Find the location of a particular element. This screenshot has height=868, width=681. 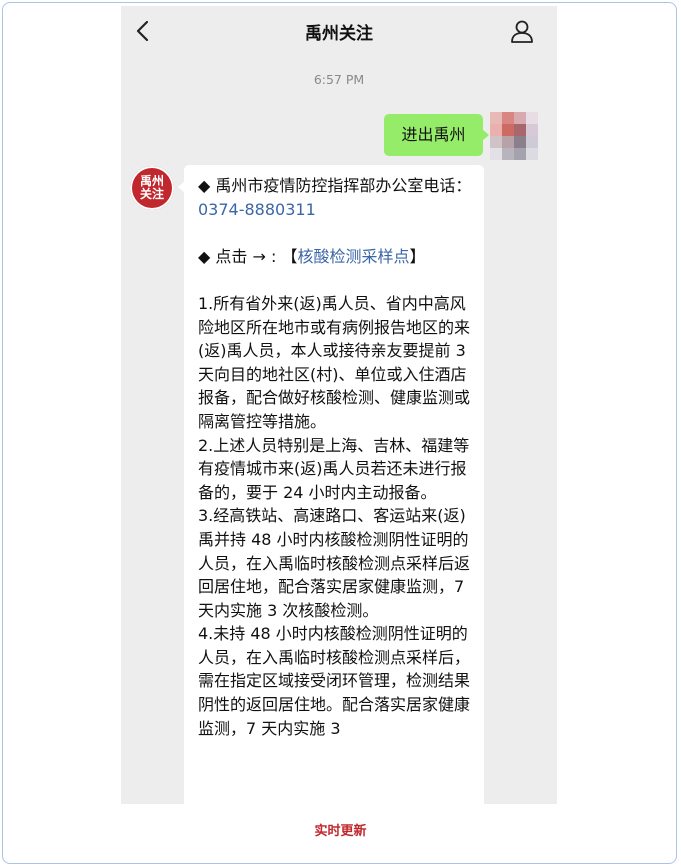

office-phone-line: ◆ 禹州市疫情防控指挥部办公室电话： 0374-8880311 is located at coordinates (336, 197).